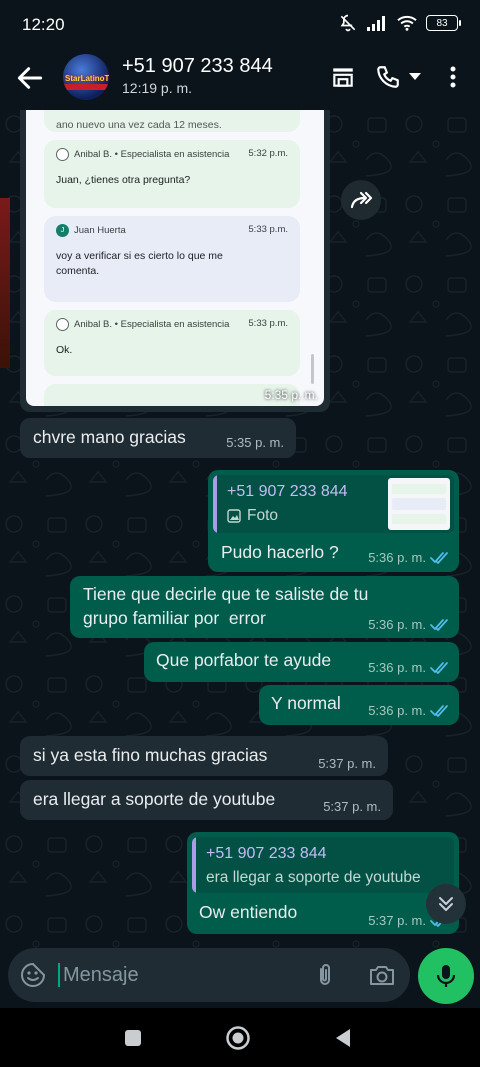 The width and height of the screenshot is (480, 1067). What do you see at coordinates (280, 552) in the screenshot?
I see `message-text: Pudo hacerlo ?` at bounding box center [280, 552].